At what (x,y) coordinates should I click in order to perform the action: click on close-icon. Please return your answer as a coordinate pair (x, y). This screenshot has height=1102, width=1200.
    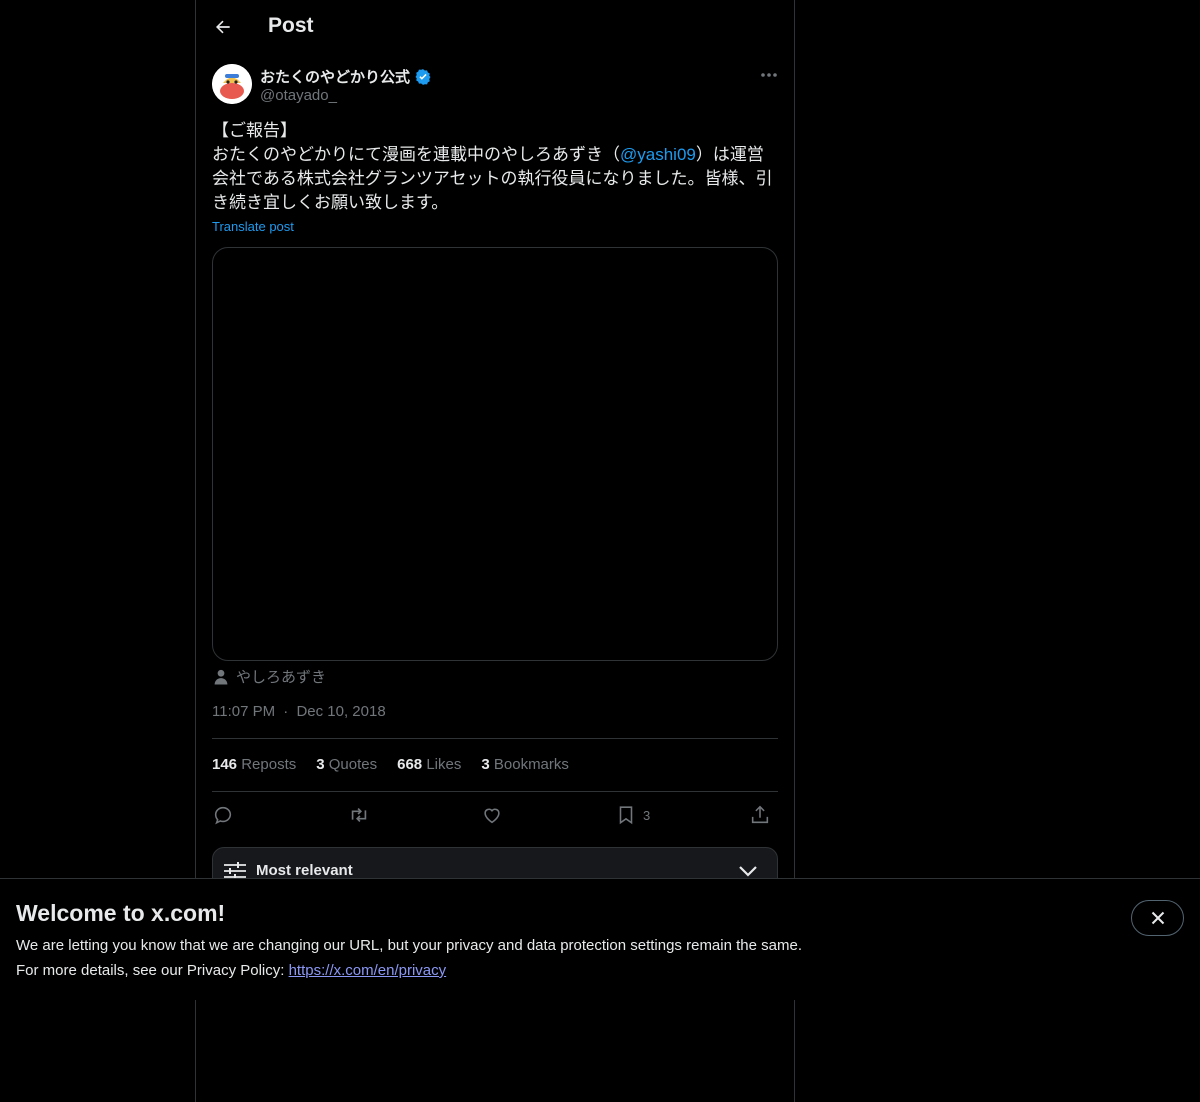
    Looking at the image, I should click on (1157, 918).